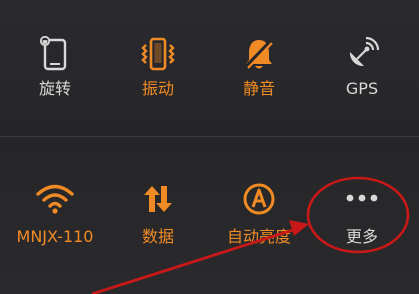 The width and height of the screenshot is (419, 294). What do you see at coordinates (209, 136) in the screenshot?
I see `row-divider` at bounding box center [209, 136].